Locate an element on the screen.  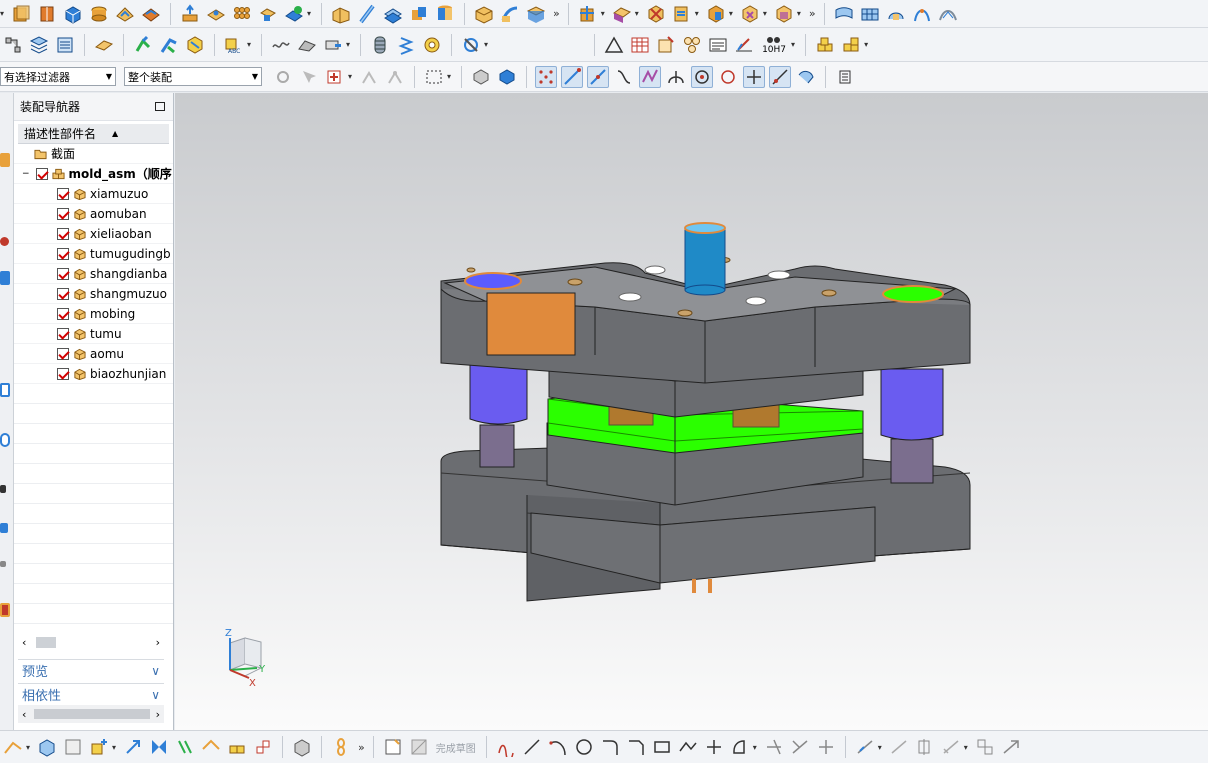
rapid-dimension-icon is located at coordinates (925, 747).